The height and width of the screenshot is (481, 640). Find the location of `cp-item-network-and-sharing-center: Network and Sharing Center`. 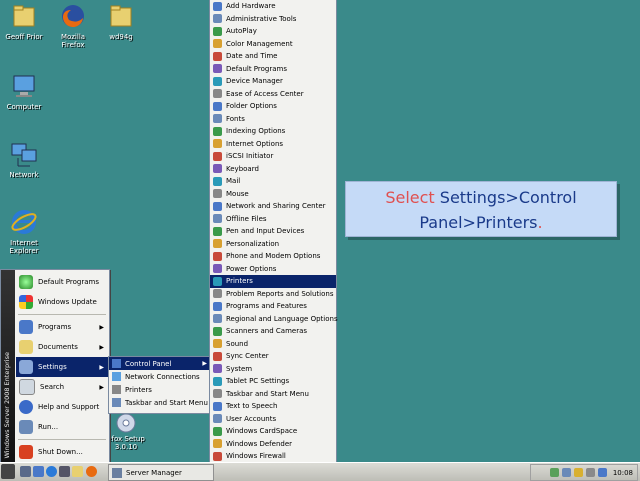

cp-item-network-and-sharing-center: Network and Sharing Center is located at coordinates (273, 206).